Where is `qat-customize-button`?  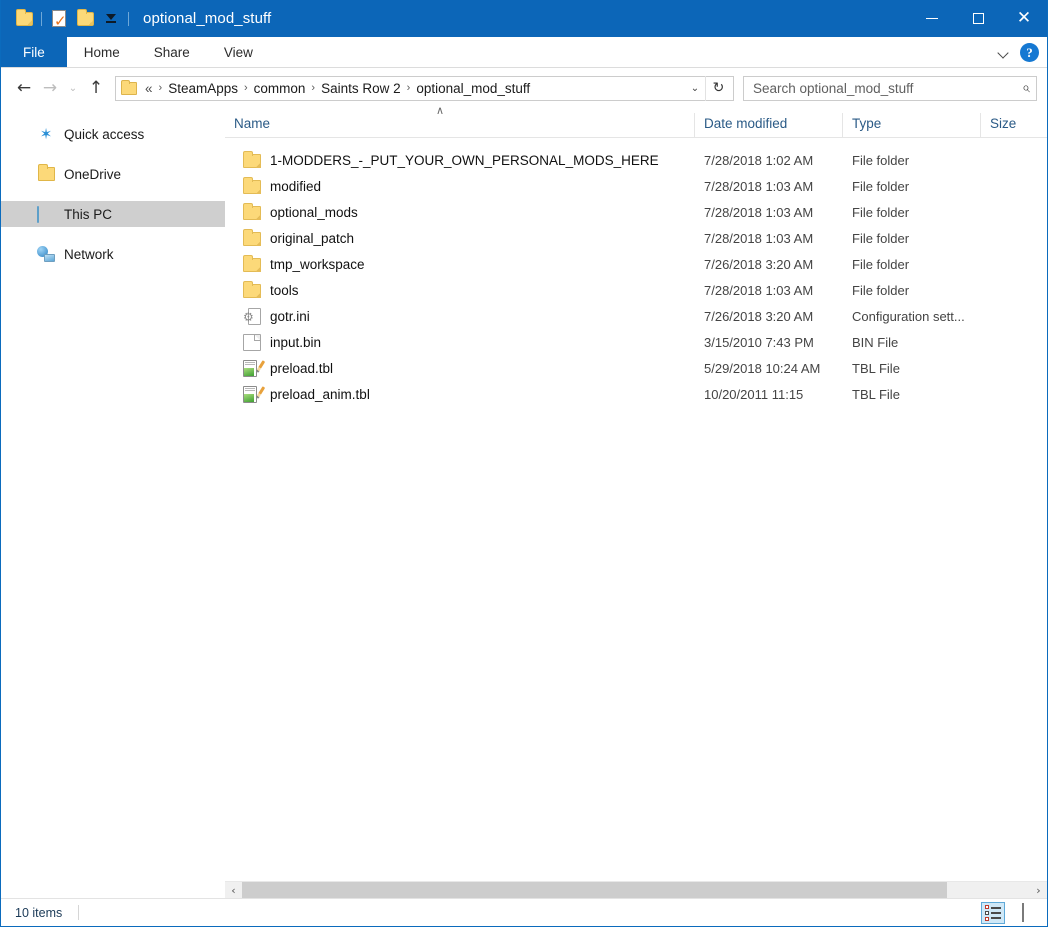 qat-customize-button is located at coordinates (111, 19).